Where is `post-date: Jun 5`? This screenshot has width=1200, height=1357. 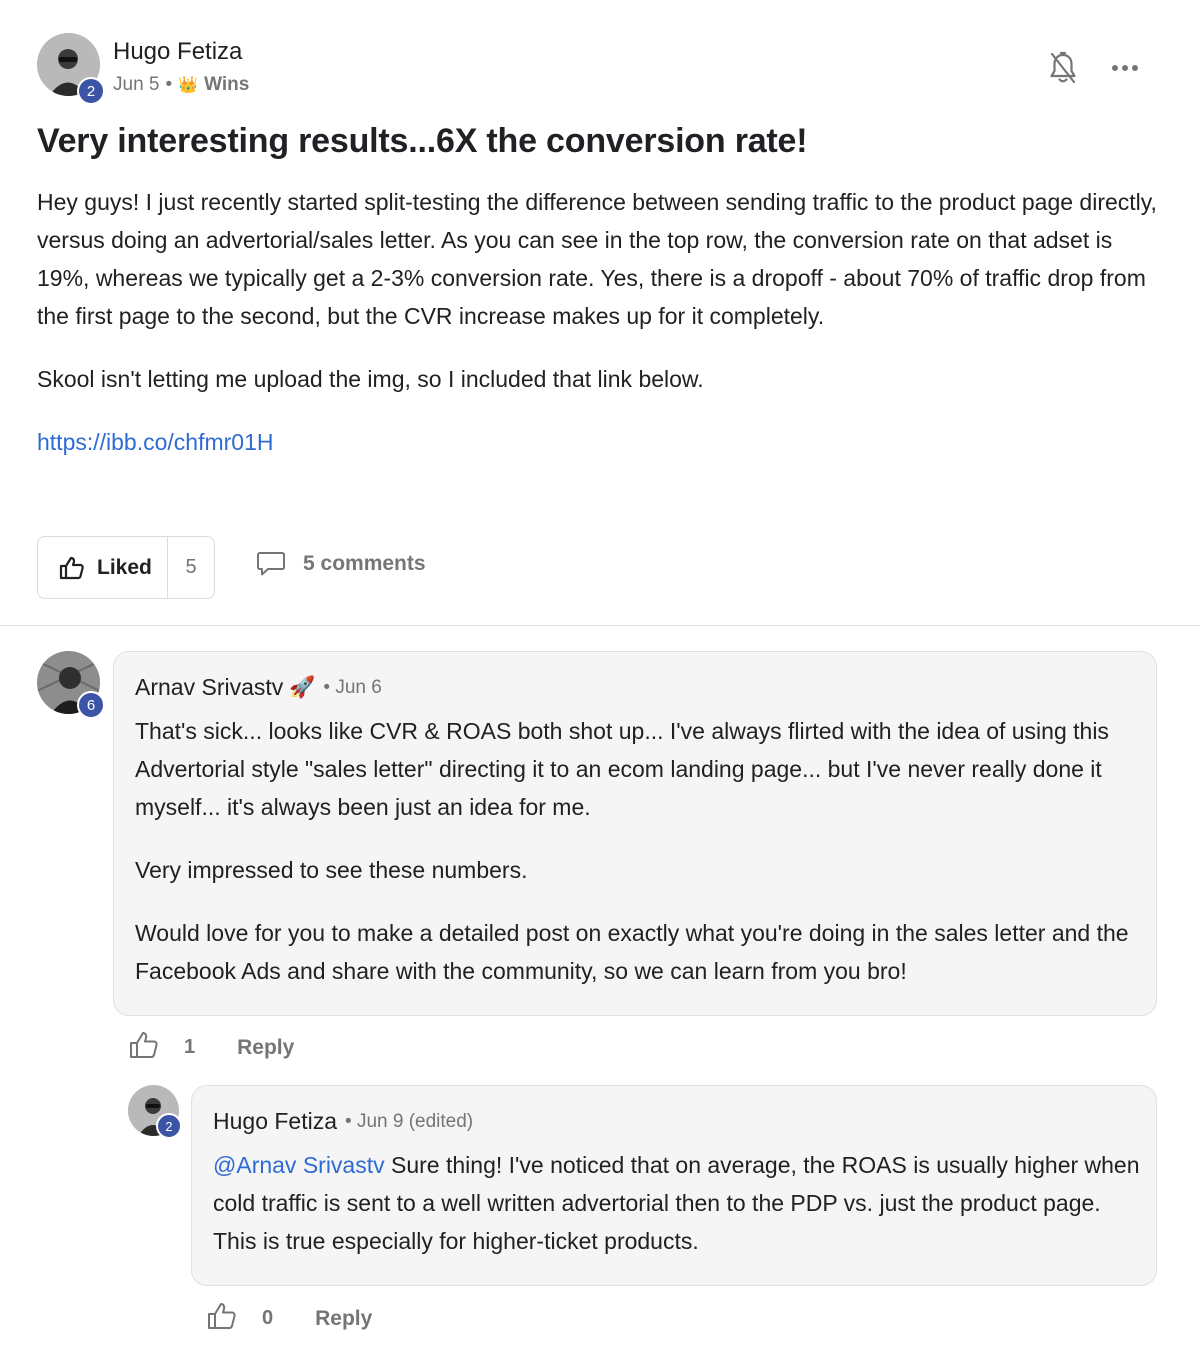 post-date: Jun 5 is located at coordinates (136, 84).